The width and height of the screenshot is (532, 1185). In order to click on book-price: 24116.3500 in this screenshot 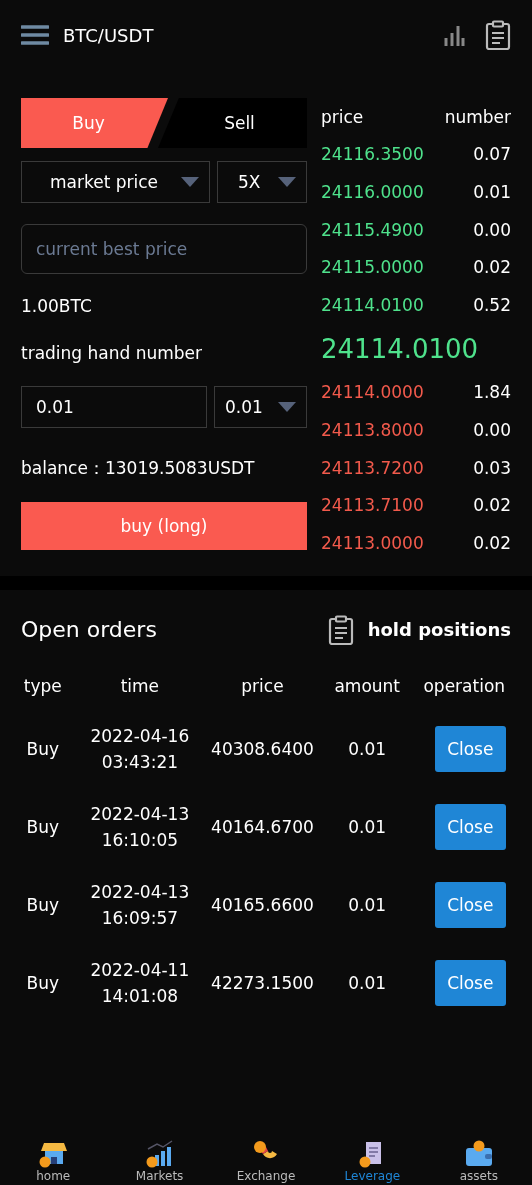, I will do `click(372, 154)`.